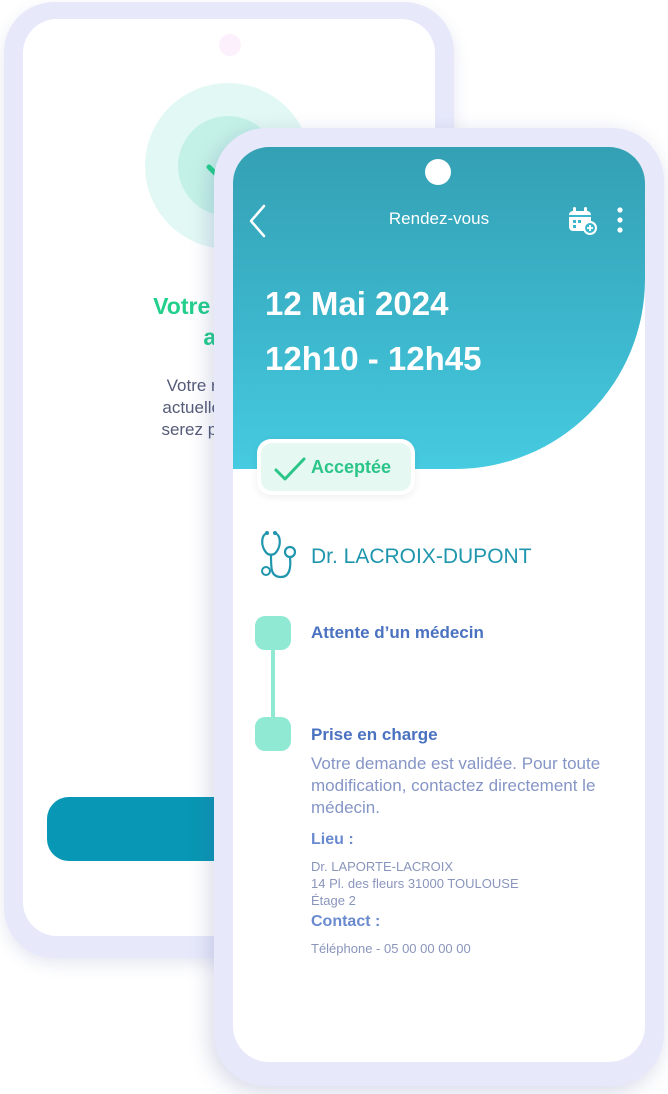  I want to click on status-label: Acceptée, so click(351, 467).